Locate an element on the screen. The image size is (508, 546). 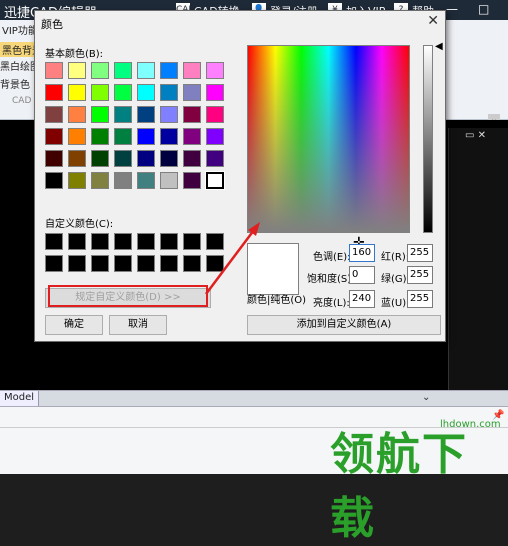
custom-colors-label: 自定义颜色(C): is located at coordinates (79, 224).